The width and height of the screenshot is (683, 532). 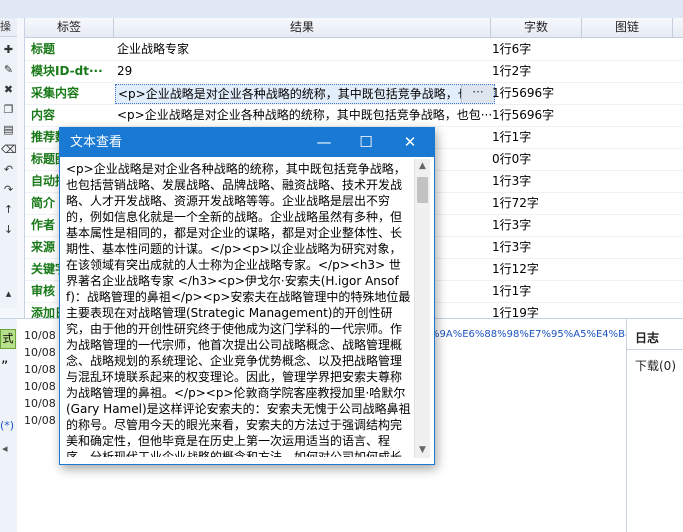 I want to click on scroll-up-icon: ▲, so click(x=422, y=166).